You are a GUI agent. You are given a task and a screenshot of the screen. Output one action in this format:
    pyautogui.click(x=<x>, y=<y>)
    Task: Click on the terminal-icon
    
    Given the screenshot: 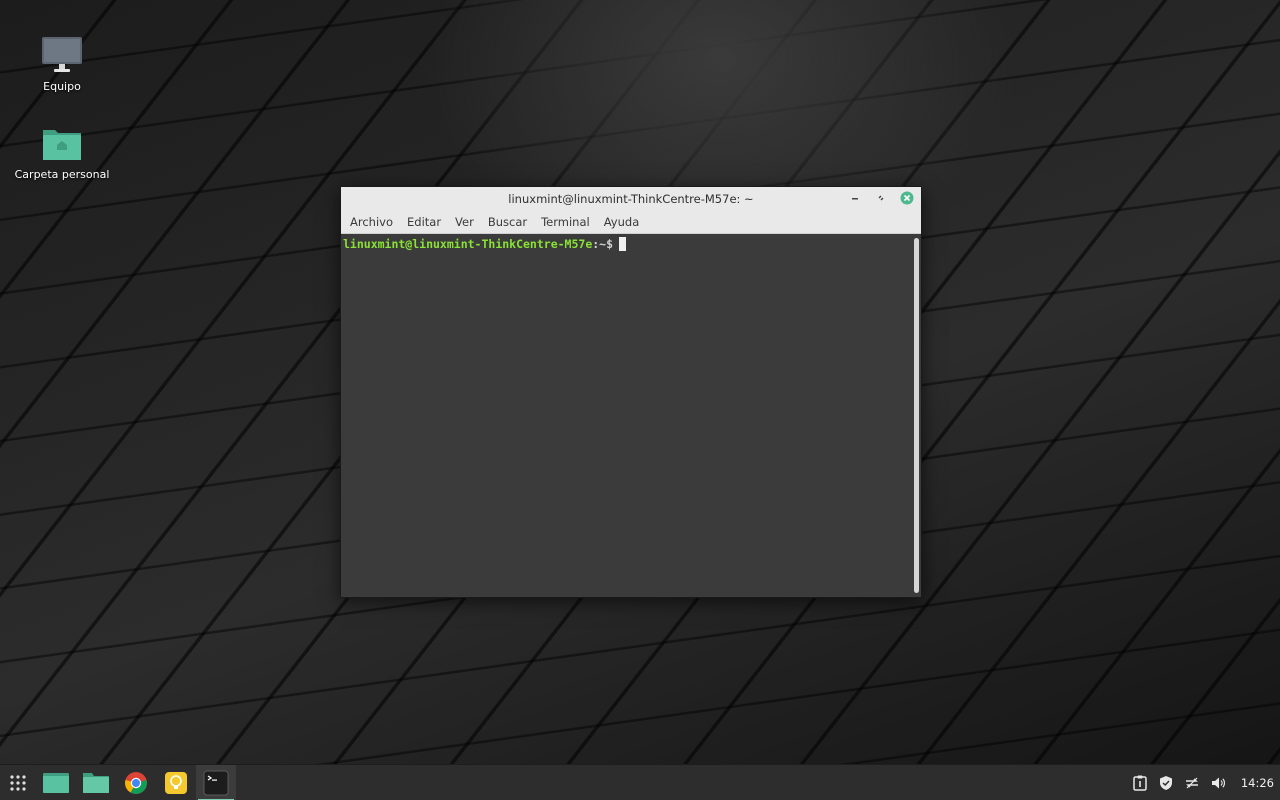 What is the action you would take?
    pyautogui.click(x=216, y=782)
    